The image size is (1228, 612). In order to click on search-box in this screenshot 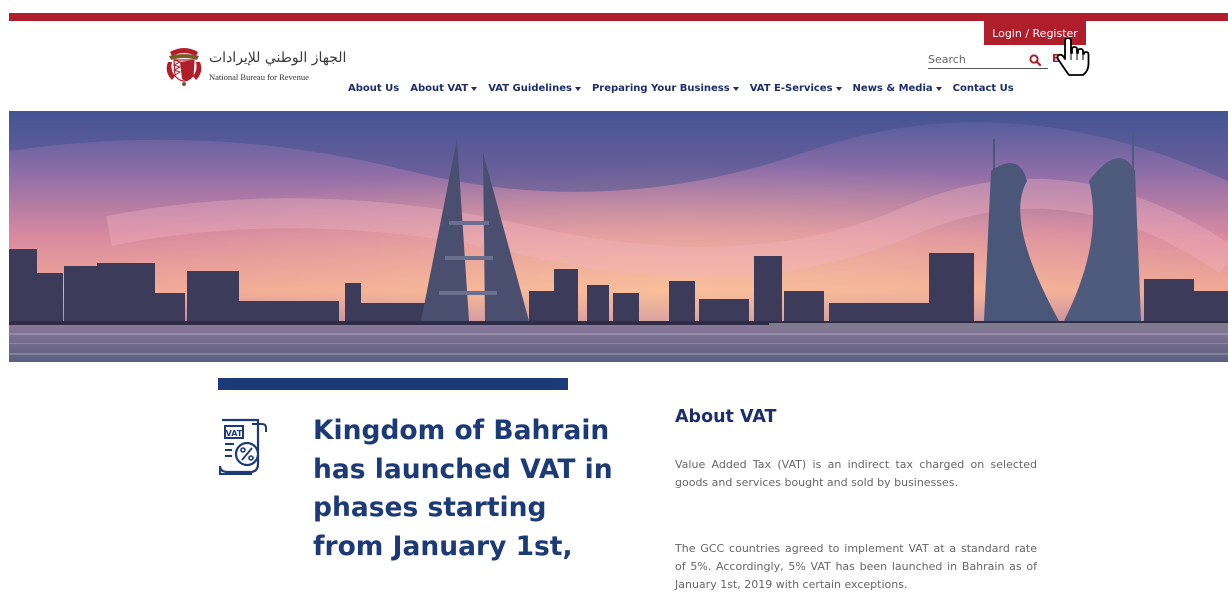, I will do `click(988, 60)`.